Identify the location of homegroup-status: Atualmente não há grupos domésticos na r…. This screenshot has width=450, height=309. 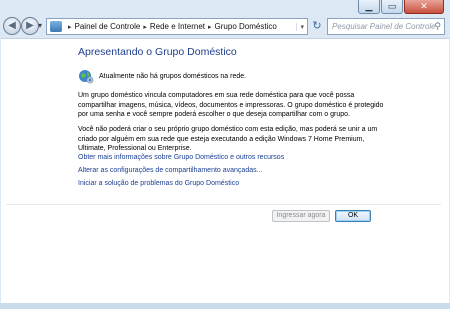
(162, 76).